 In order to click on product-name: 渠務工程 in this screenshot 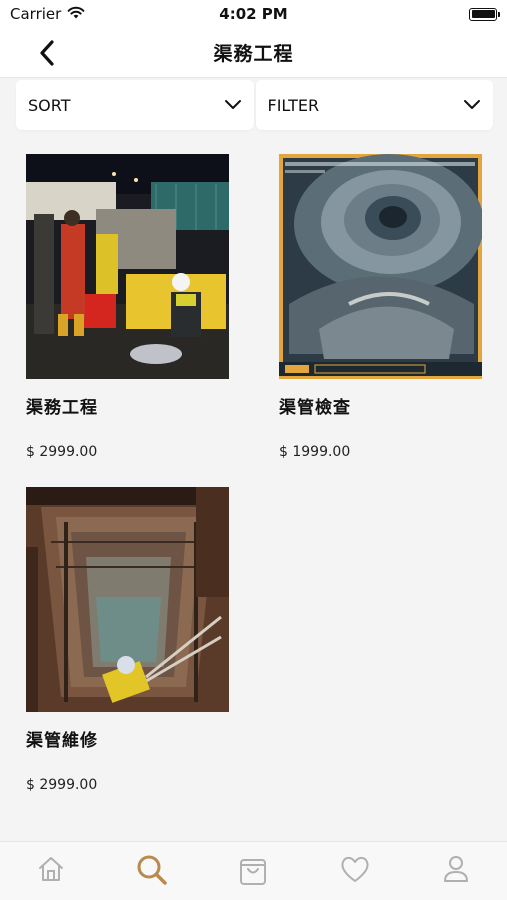, I will do `click(62, 408)`.